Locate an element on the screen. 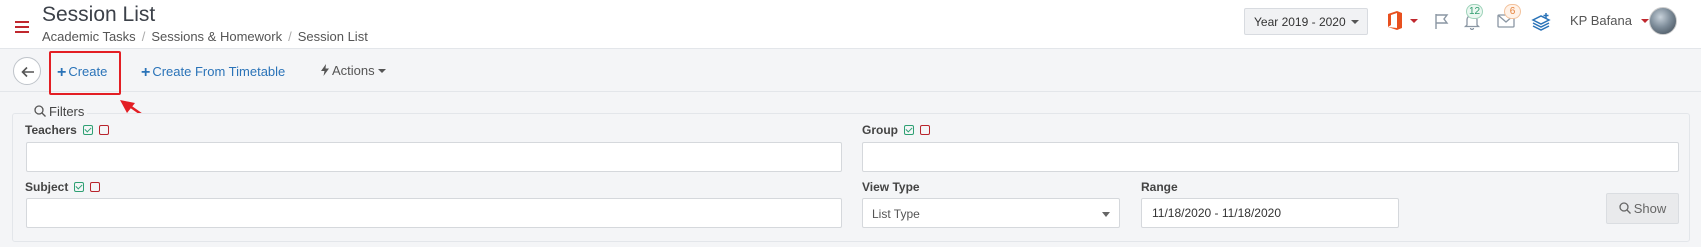 The width and height of the screenshot is (1701, 247). show-label: Show is located at coordinates (1650, 208).